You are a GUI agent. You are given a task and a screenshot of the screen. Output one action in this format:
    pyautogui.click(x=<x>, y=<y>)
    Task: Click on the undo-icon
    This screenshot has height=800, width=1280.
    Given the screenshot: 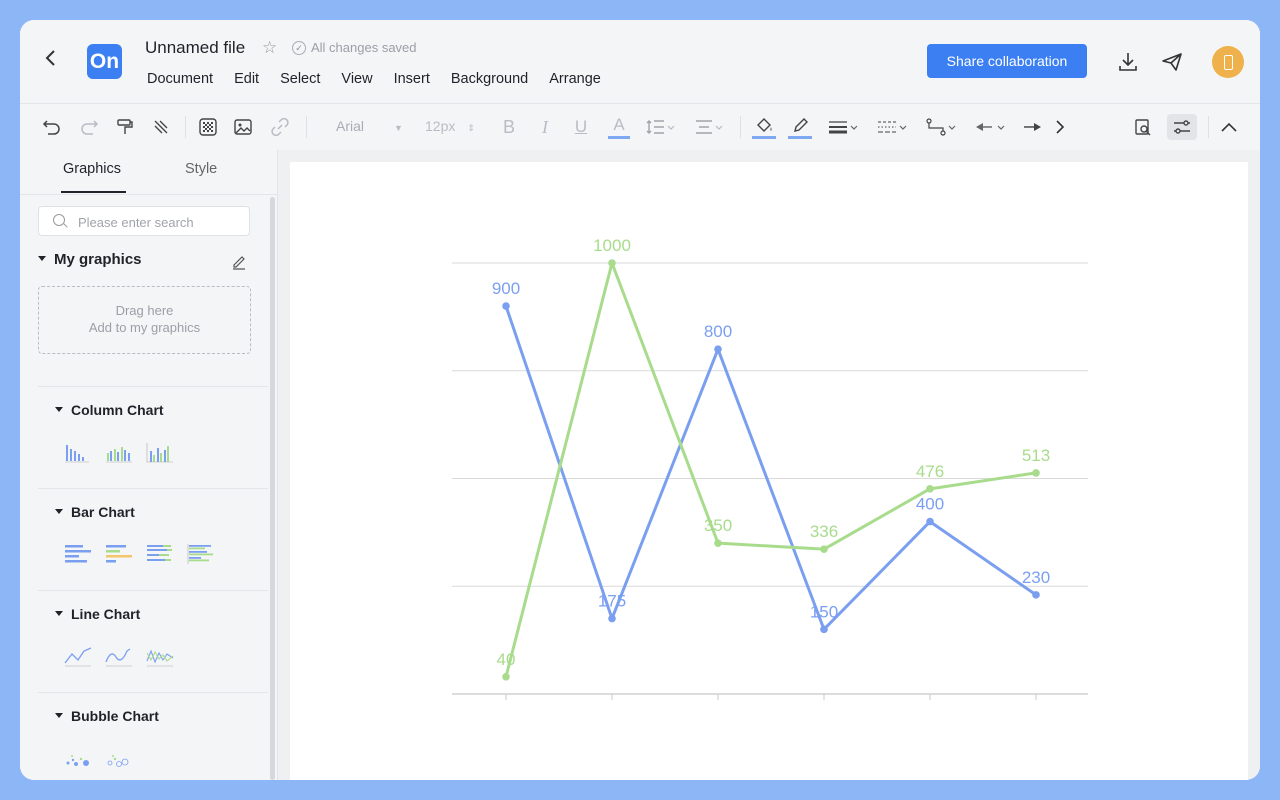 What is the action you would take?
    pyautogui.click(x=52, y=127)
    